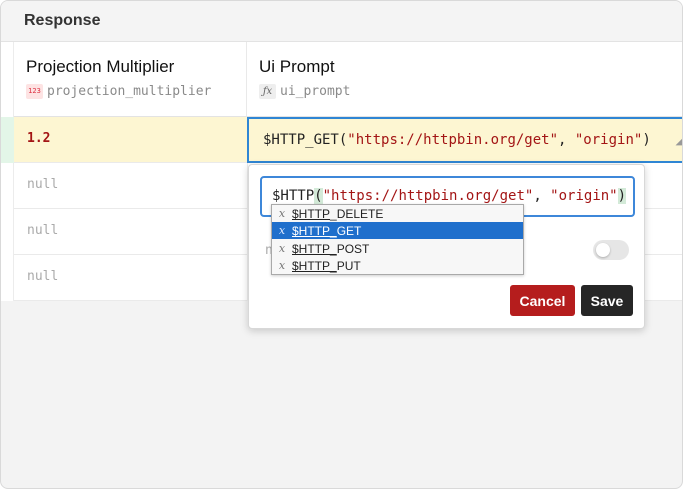 This screenshot has width=683, height=489. Describe the element at coordinates (464, 79) in the screenshot. I see `column-header-ui-prompt: Ui Prompt ƒx ui_prompt` at that location.